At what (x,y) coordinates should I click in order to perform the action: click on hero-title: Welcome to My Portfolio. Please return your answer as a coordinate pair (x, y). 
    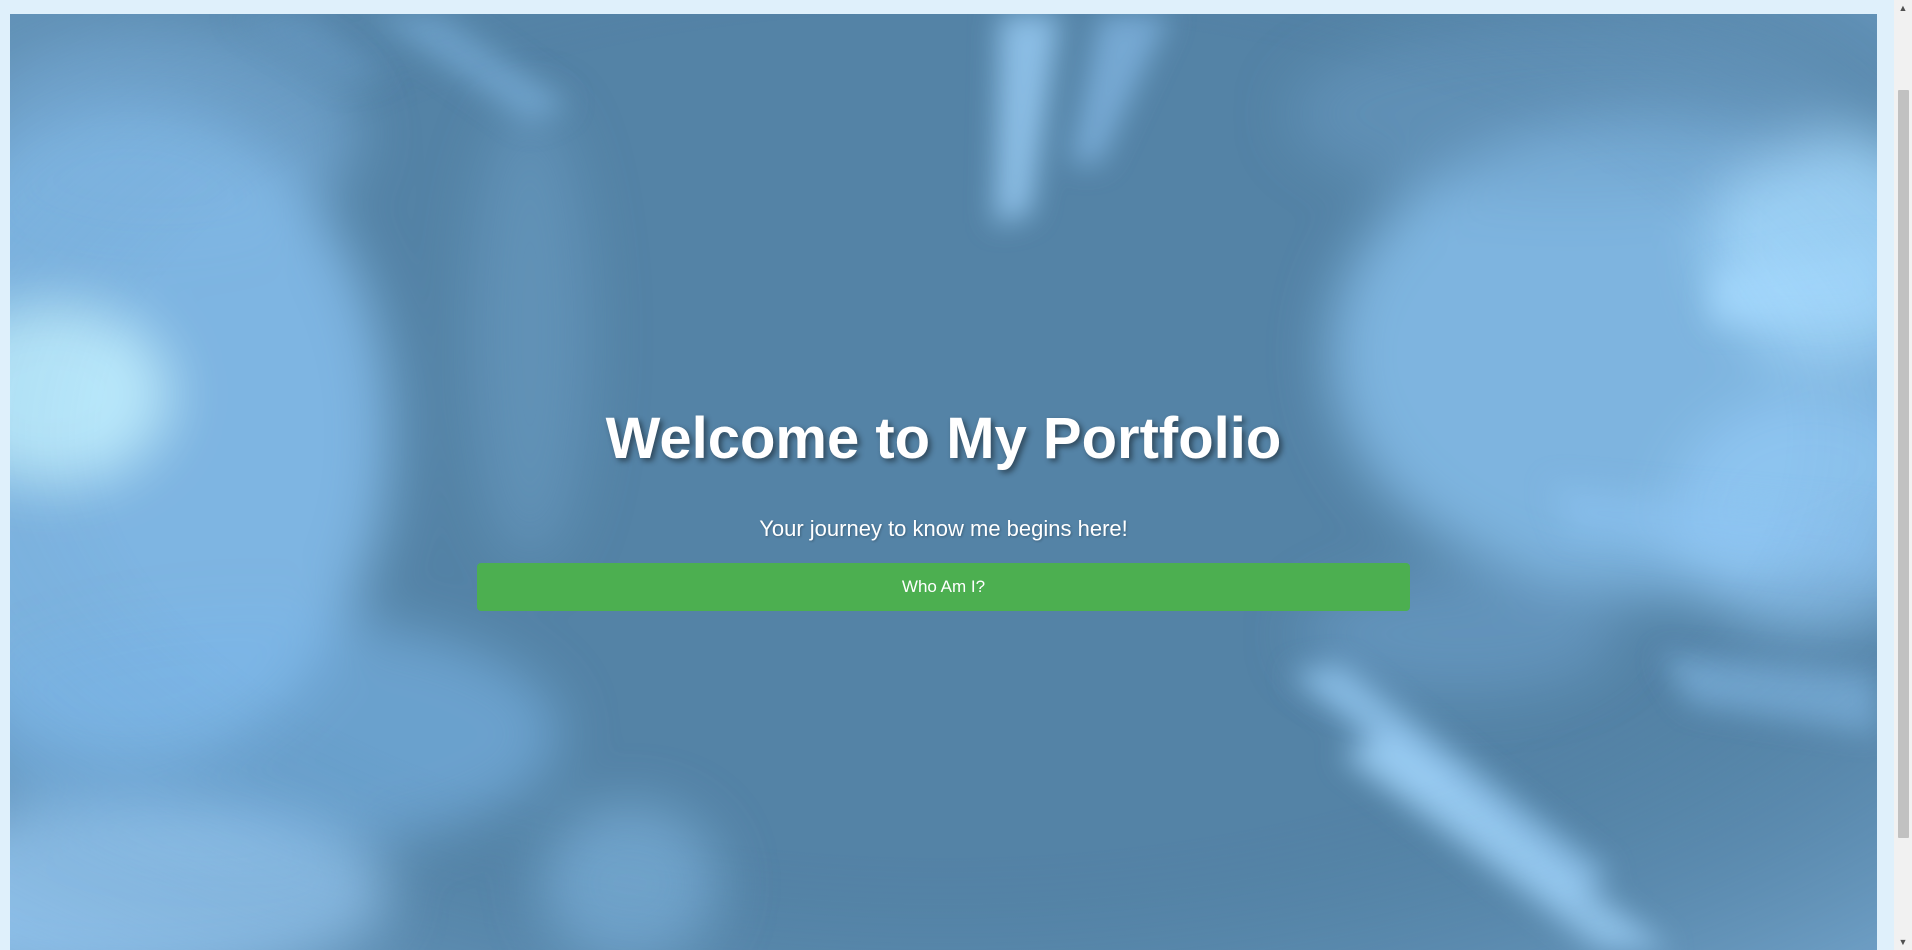
    Looking at the image, I should click on (943, 438).